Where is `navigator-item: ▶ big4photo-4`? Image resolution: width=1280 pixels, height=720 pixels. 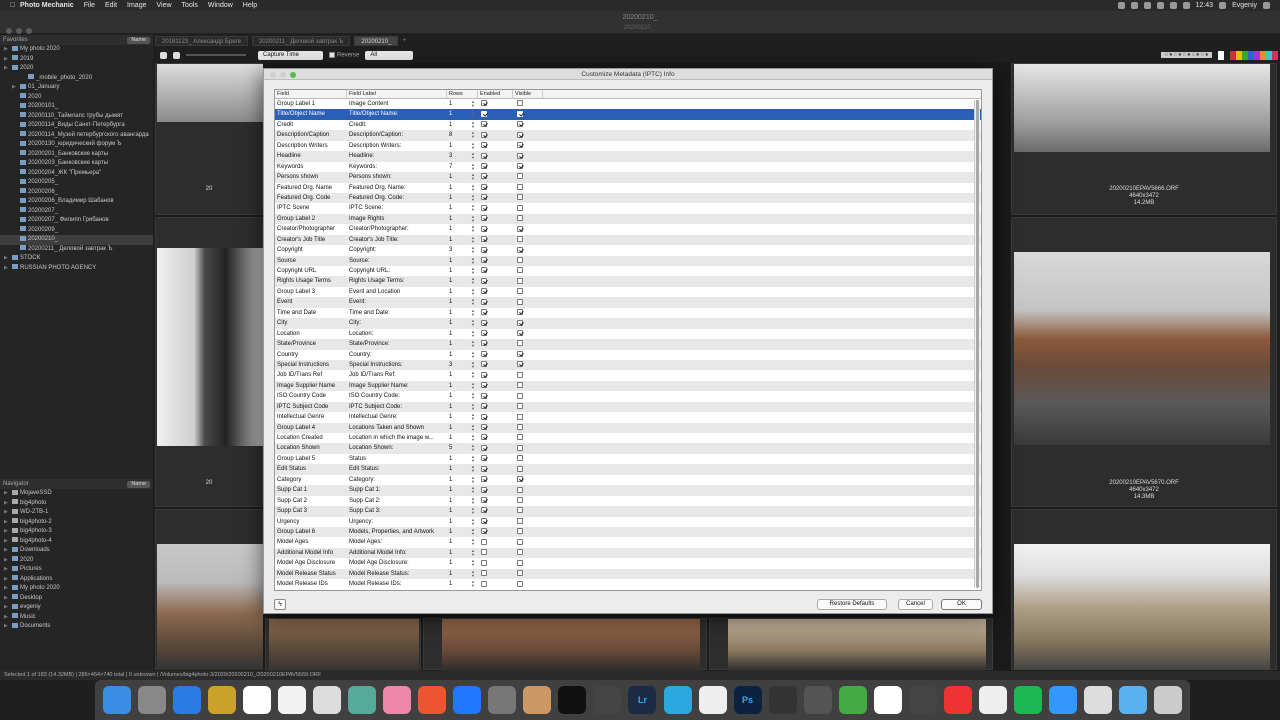 navigator-item: ▶ big4photo-4 is located at coordinates (76, 542).